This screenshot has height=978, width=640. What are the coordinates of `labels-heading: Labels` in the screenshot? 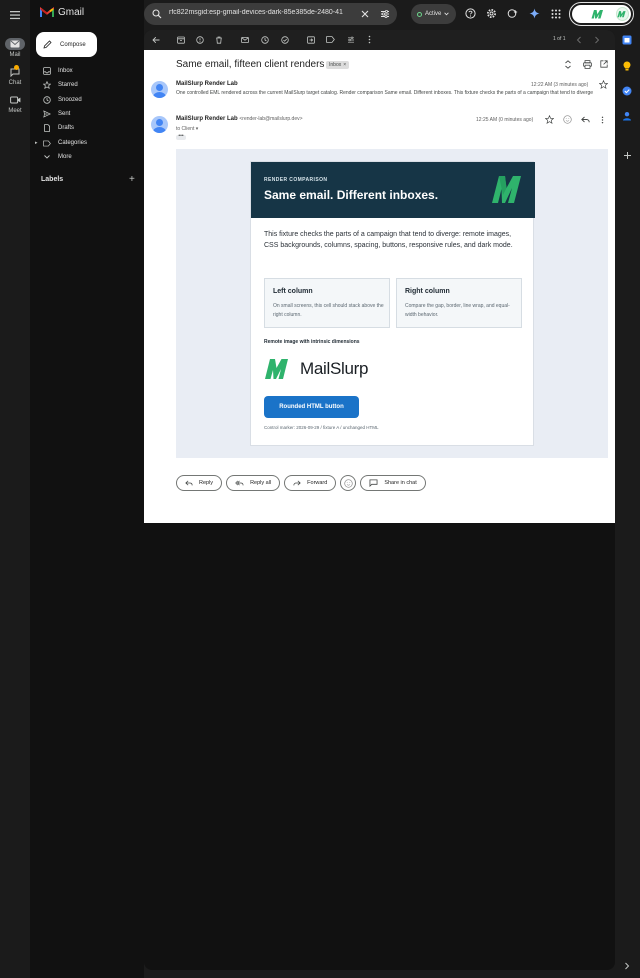 It's located at (52, 179).